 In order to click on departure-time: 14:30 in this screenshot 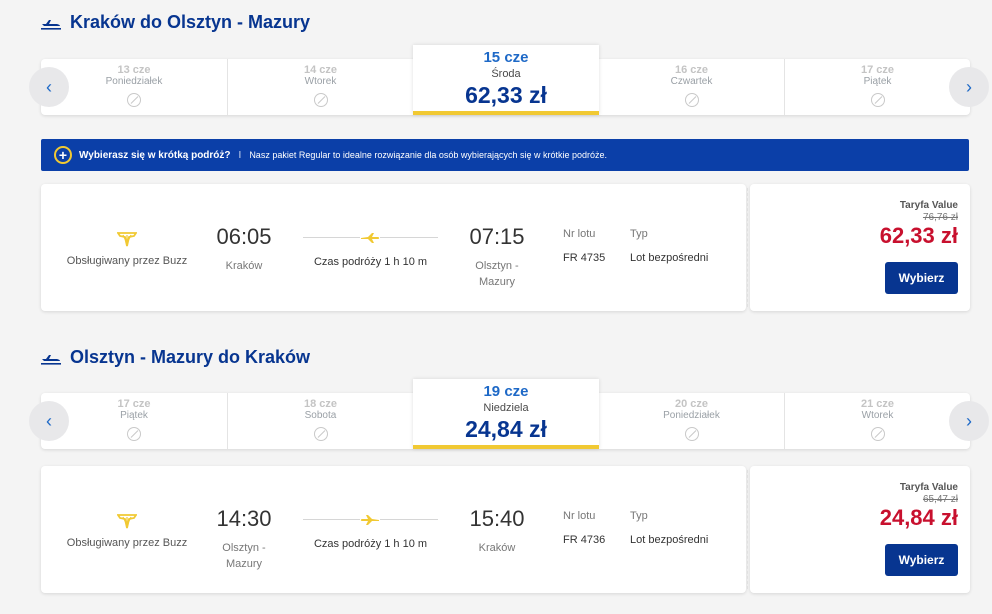, I will do `click(244, 518)`.